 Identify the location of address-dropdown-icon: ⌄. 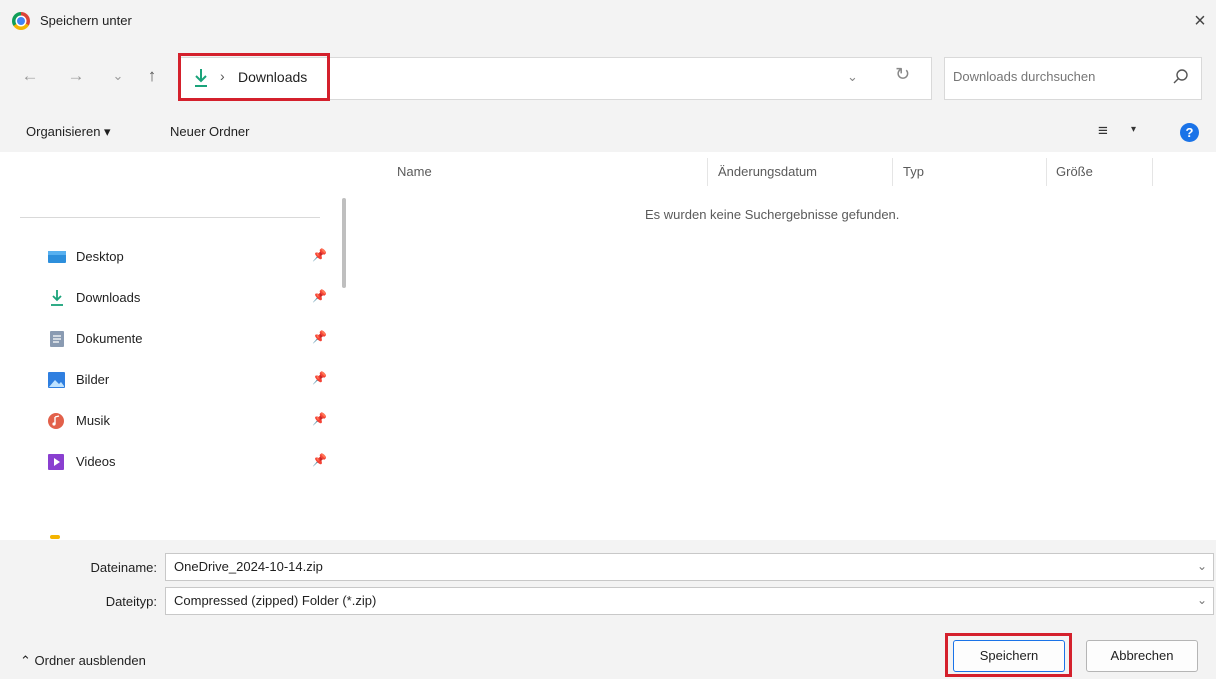
(852, 77).